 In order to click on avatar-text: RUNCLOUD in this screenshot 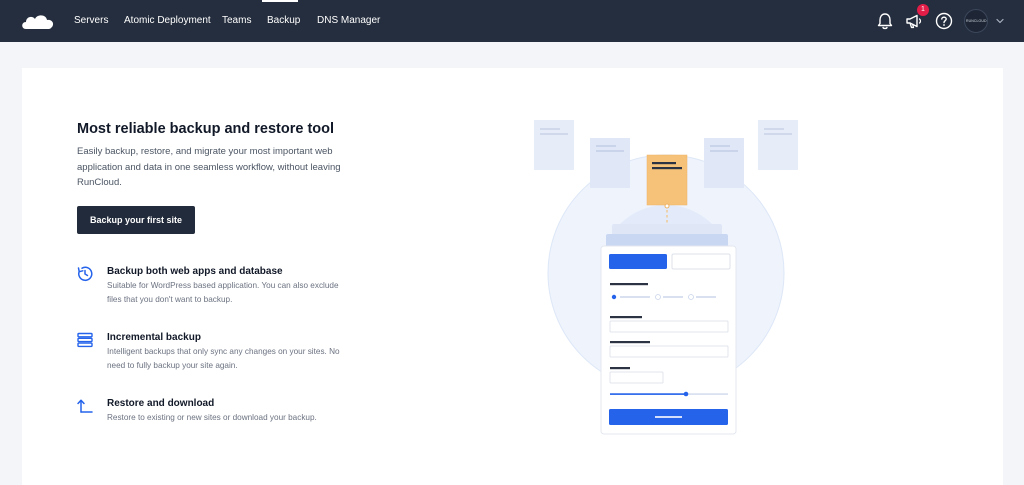, I will do `click(976, 21)`.